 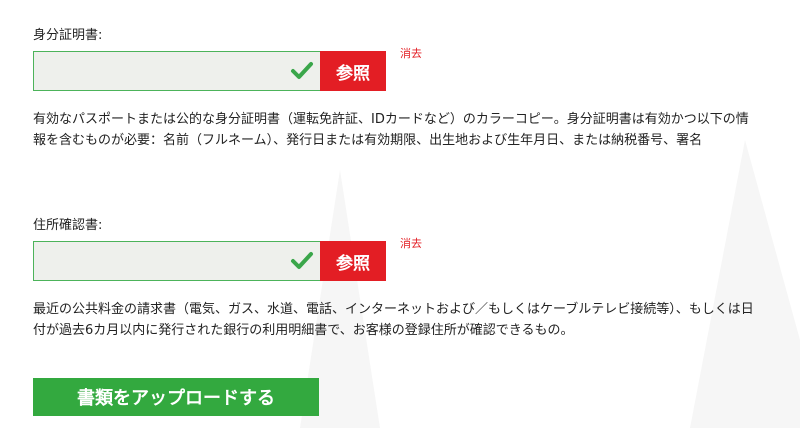 I want to click on address-file-field, so click(x=177, y=261).